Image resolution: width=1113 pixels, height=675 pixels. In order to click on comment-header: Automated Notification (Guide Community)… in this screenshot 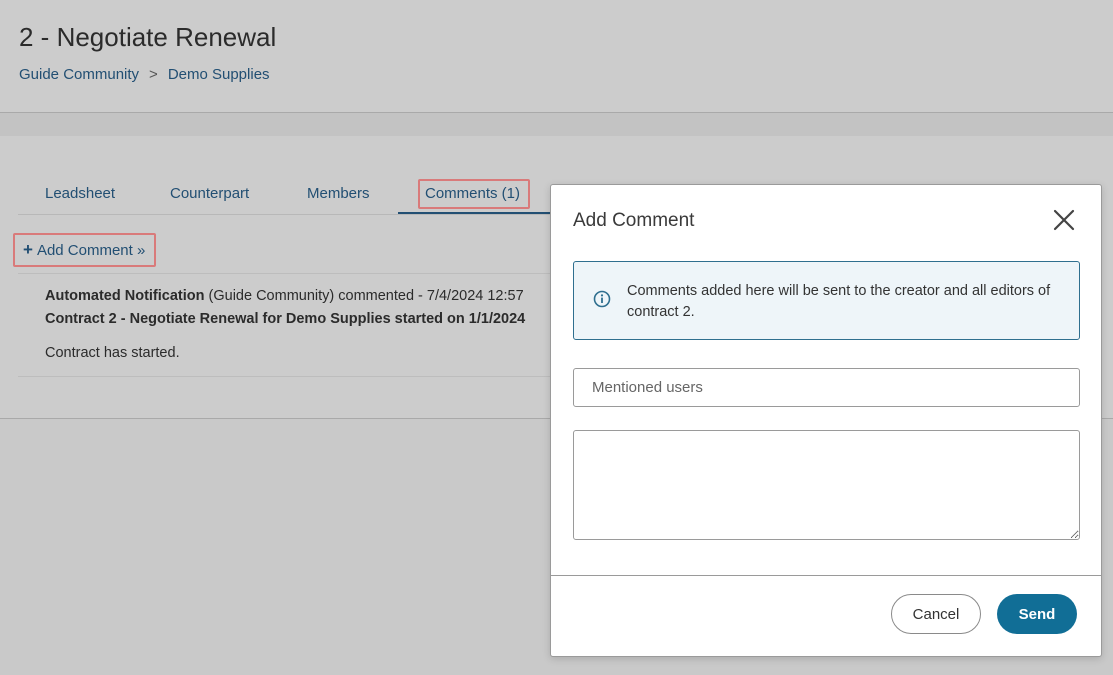, I will do `click(297, 296)`.